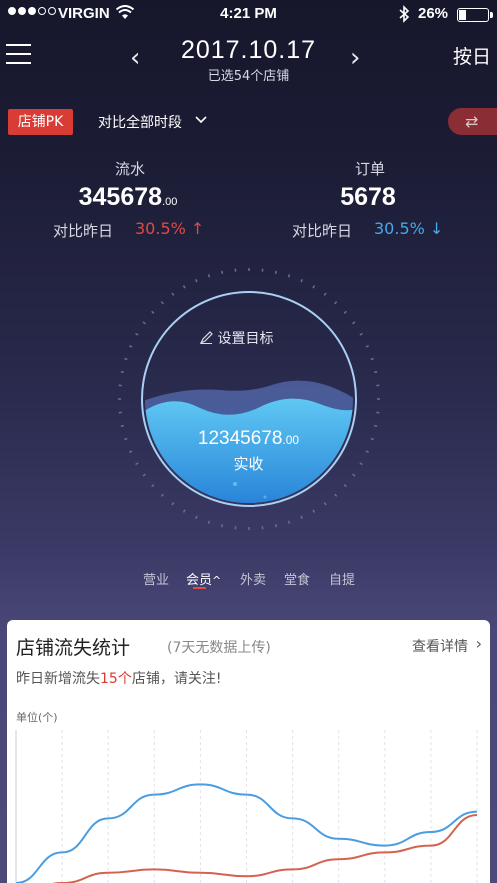  I want to click on tab-takeout: 外卖, so click(253, 578).